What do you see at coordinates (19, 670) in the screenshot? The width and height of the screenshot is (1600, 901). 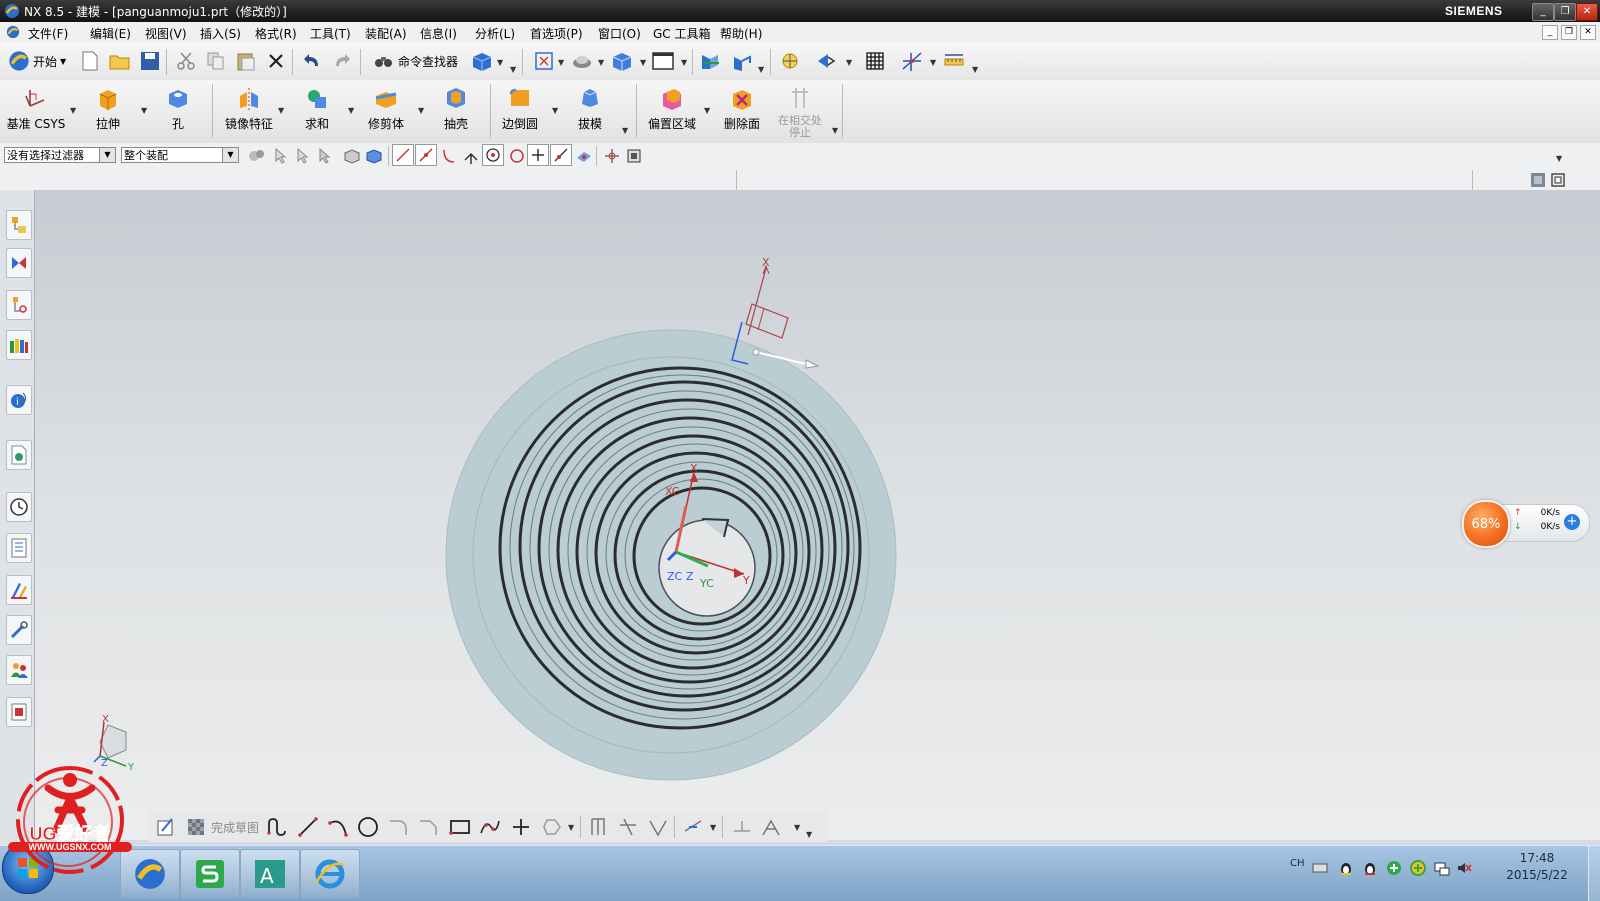 I see `roles-user-tab` at bounding box center [19, 670].